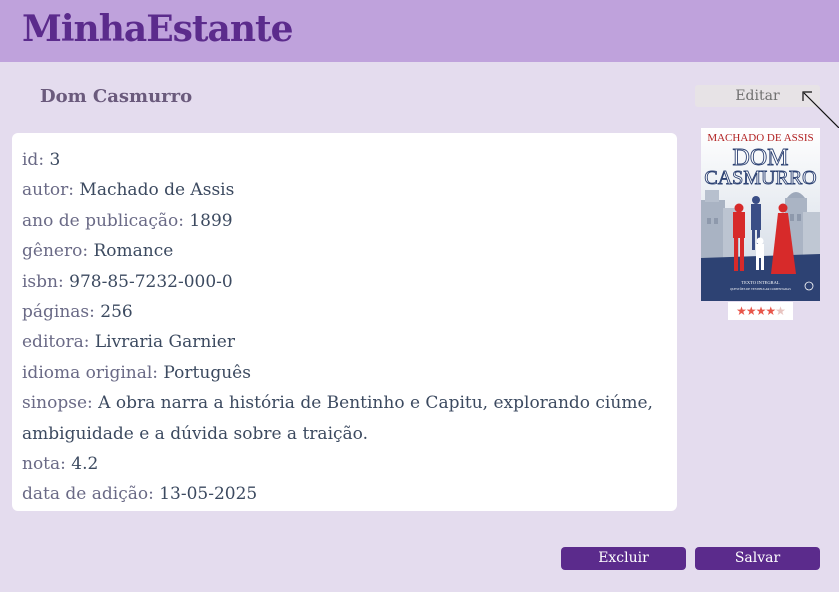  I want to click on cover-author: MACHADO DE ASSIS, so click(760, 138).